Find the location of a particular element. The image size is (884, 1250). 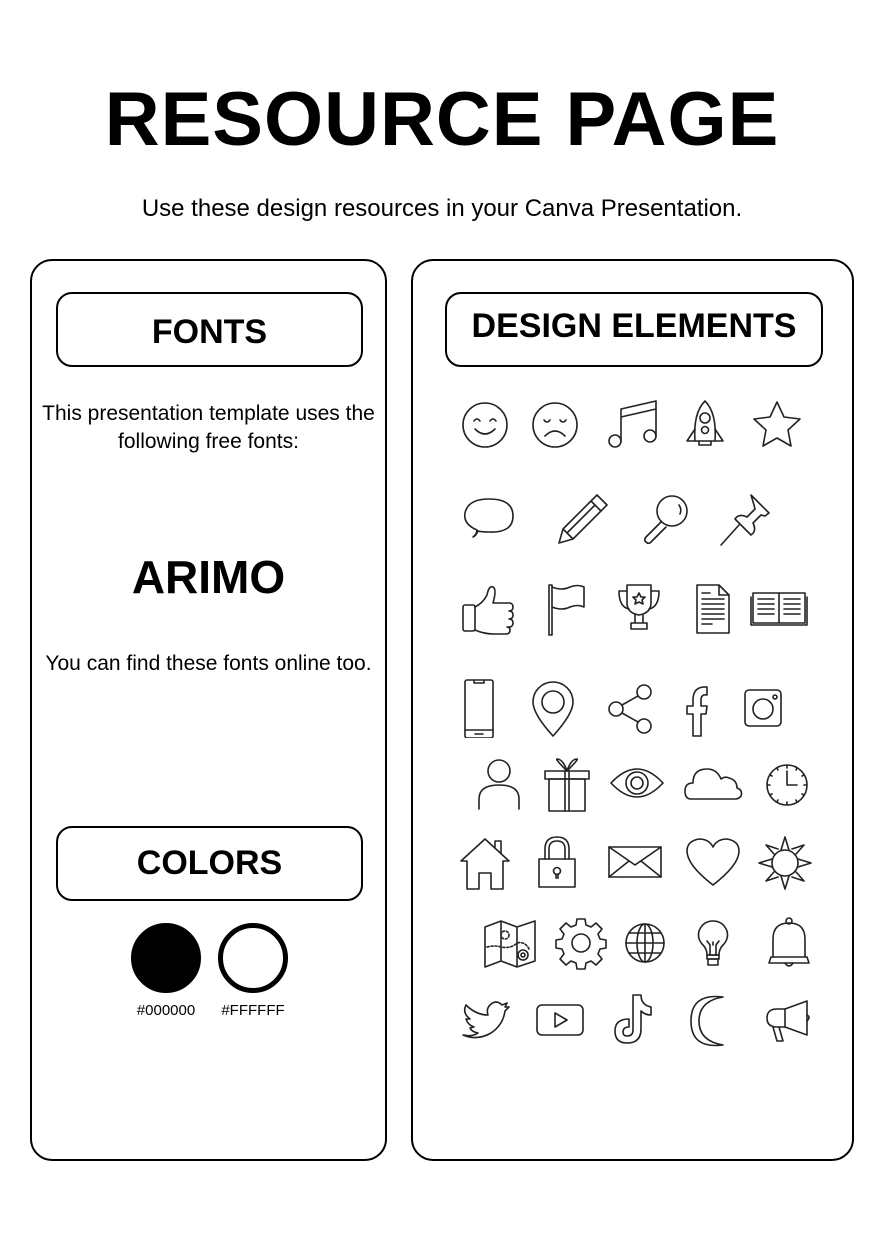

thumbs-up-icon is located at coordinates (489, 609).